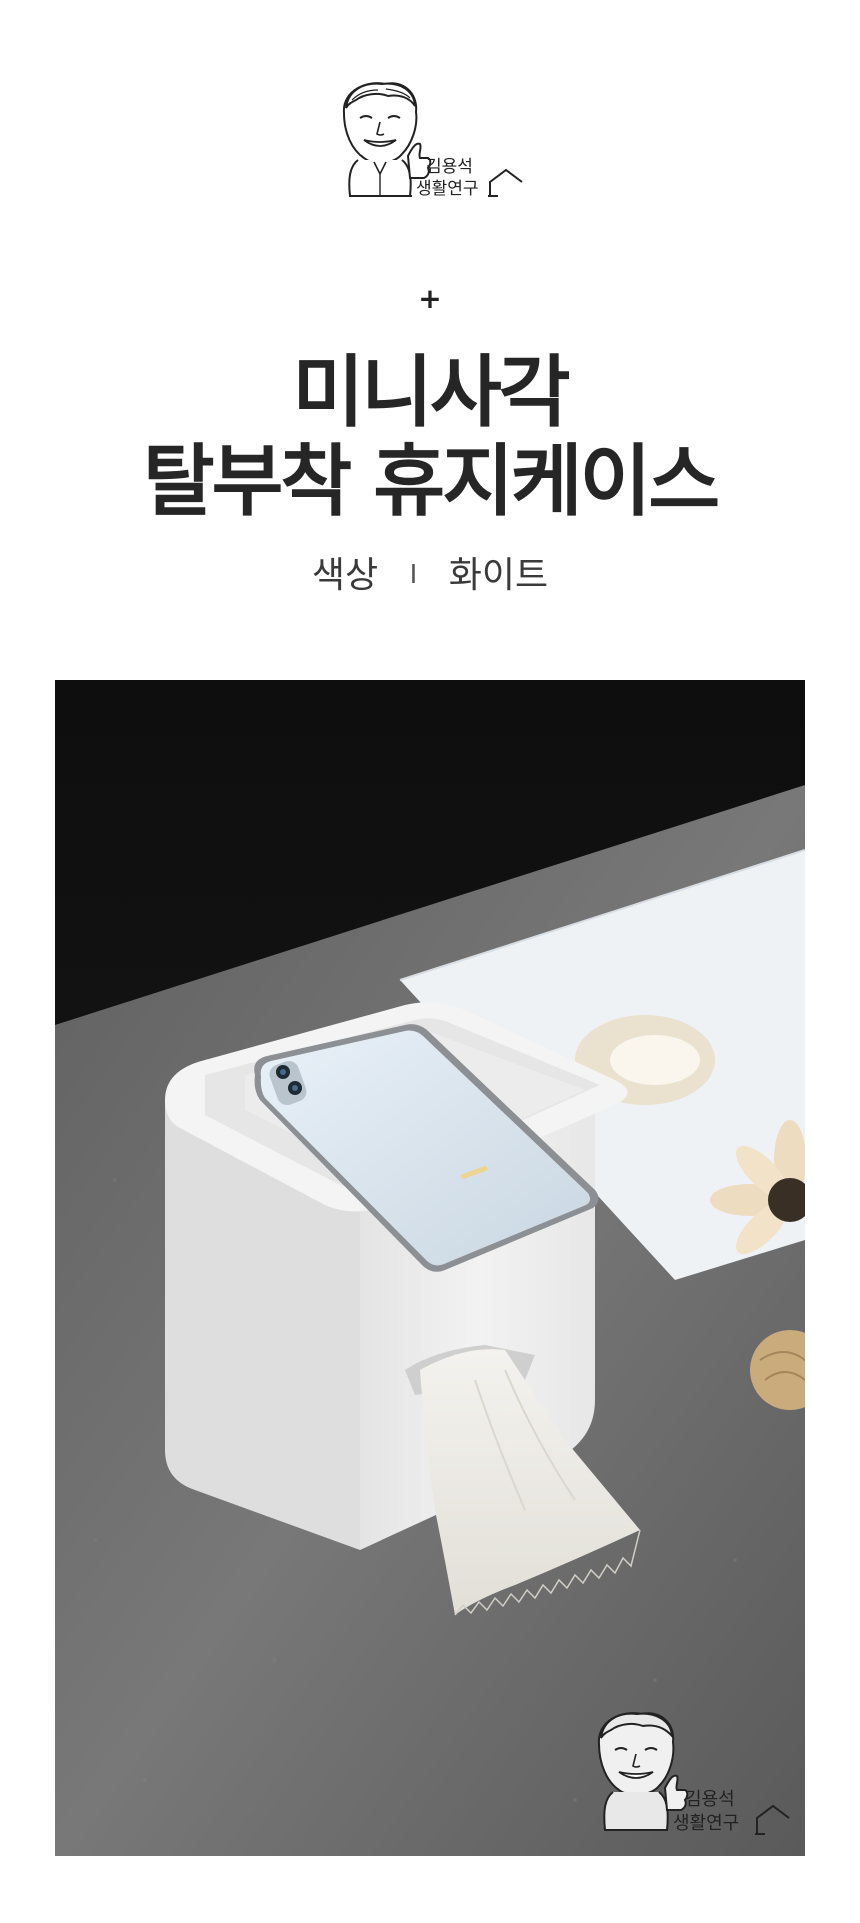 The height and width of the screenshot is (1923, 860). Describe the element at coordinates (430, 298) in the screenshot. I see `plus-decoration: +` at that location.